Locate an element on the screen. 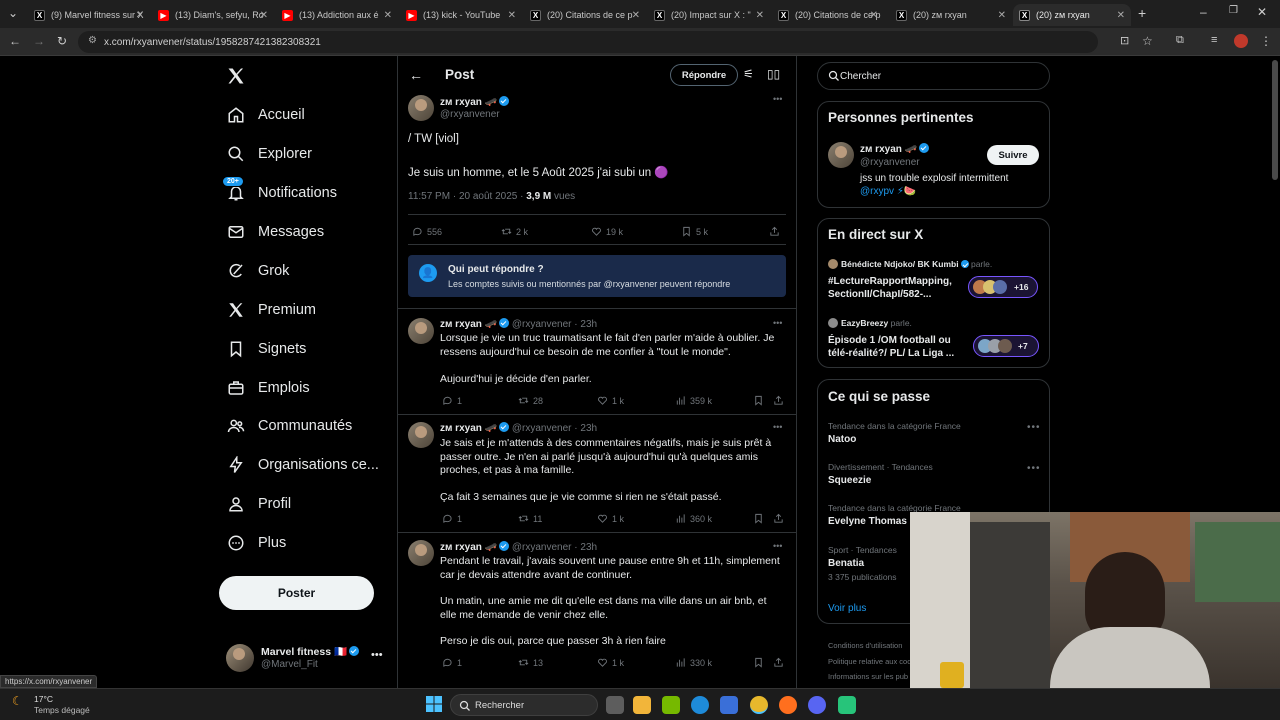 The width and height of the screenshot is (1280, 720). close-window-icon: ✕ is located at coordinates (1262, 12).